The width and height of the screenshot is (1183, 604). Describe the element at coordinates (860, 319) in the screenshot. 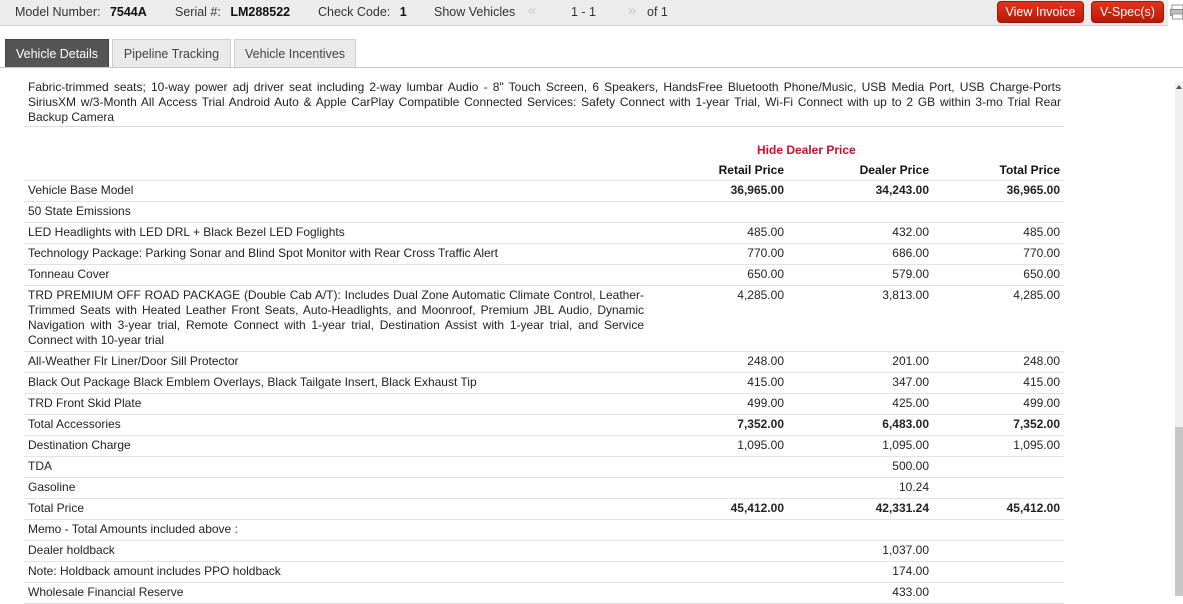

I see `price-row-dealer: 3,813.00` at that location.